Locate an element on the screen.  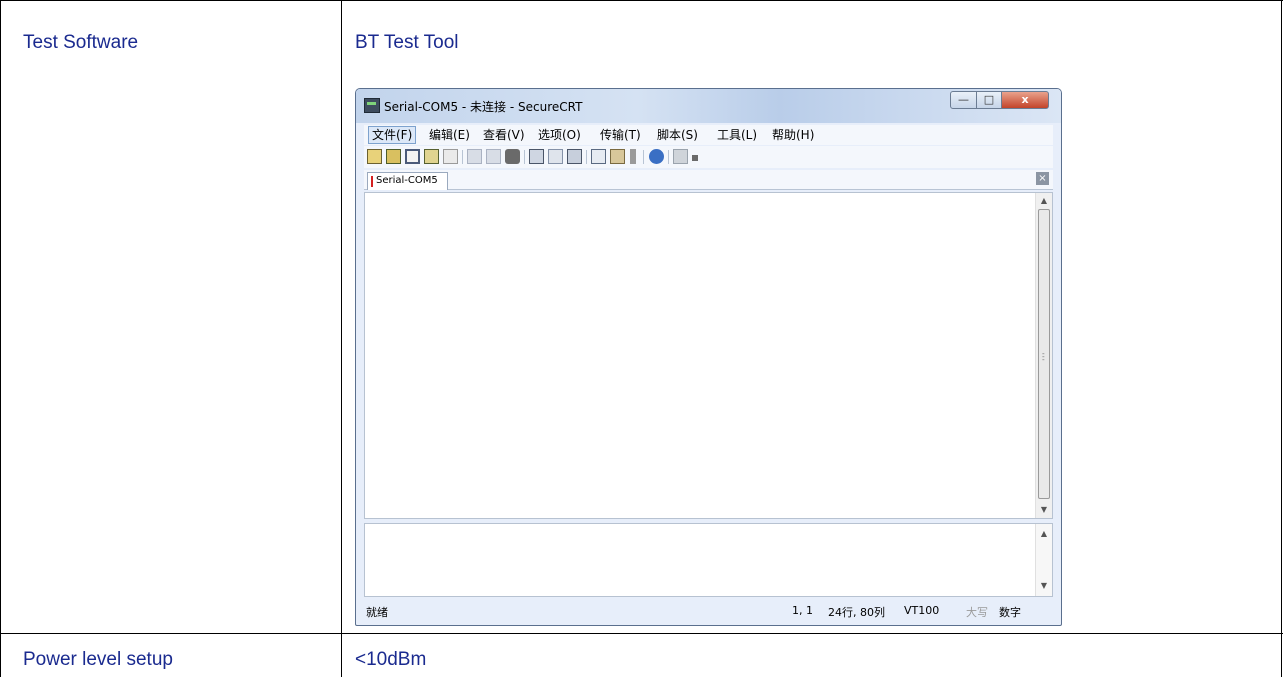
session-options-icon is located at coordinates (598, 156).